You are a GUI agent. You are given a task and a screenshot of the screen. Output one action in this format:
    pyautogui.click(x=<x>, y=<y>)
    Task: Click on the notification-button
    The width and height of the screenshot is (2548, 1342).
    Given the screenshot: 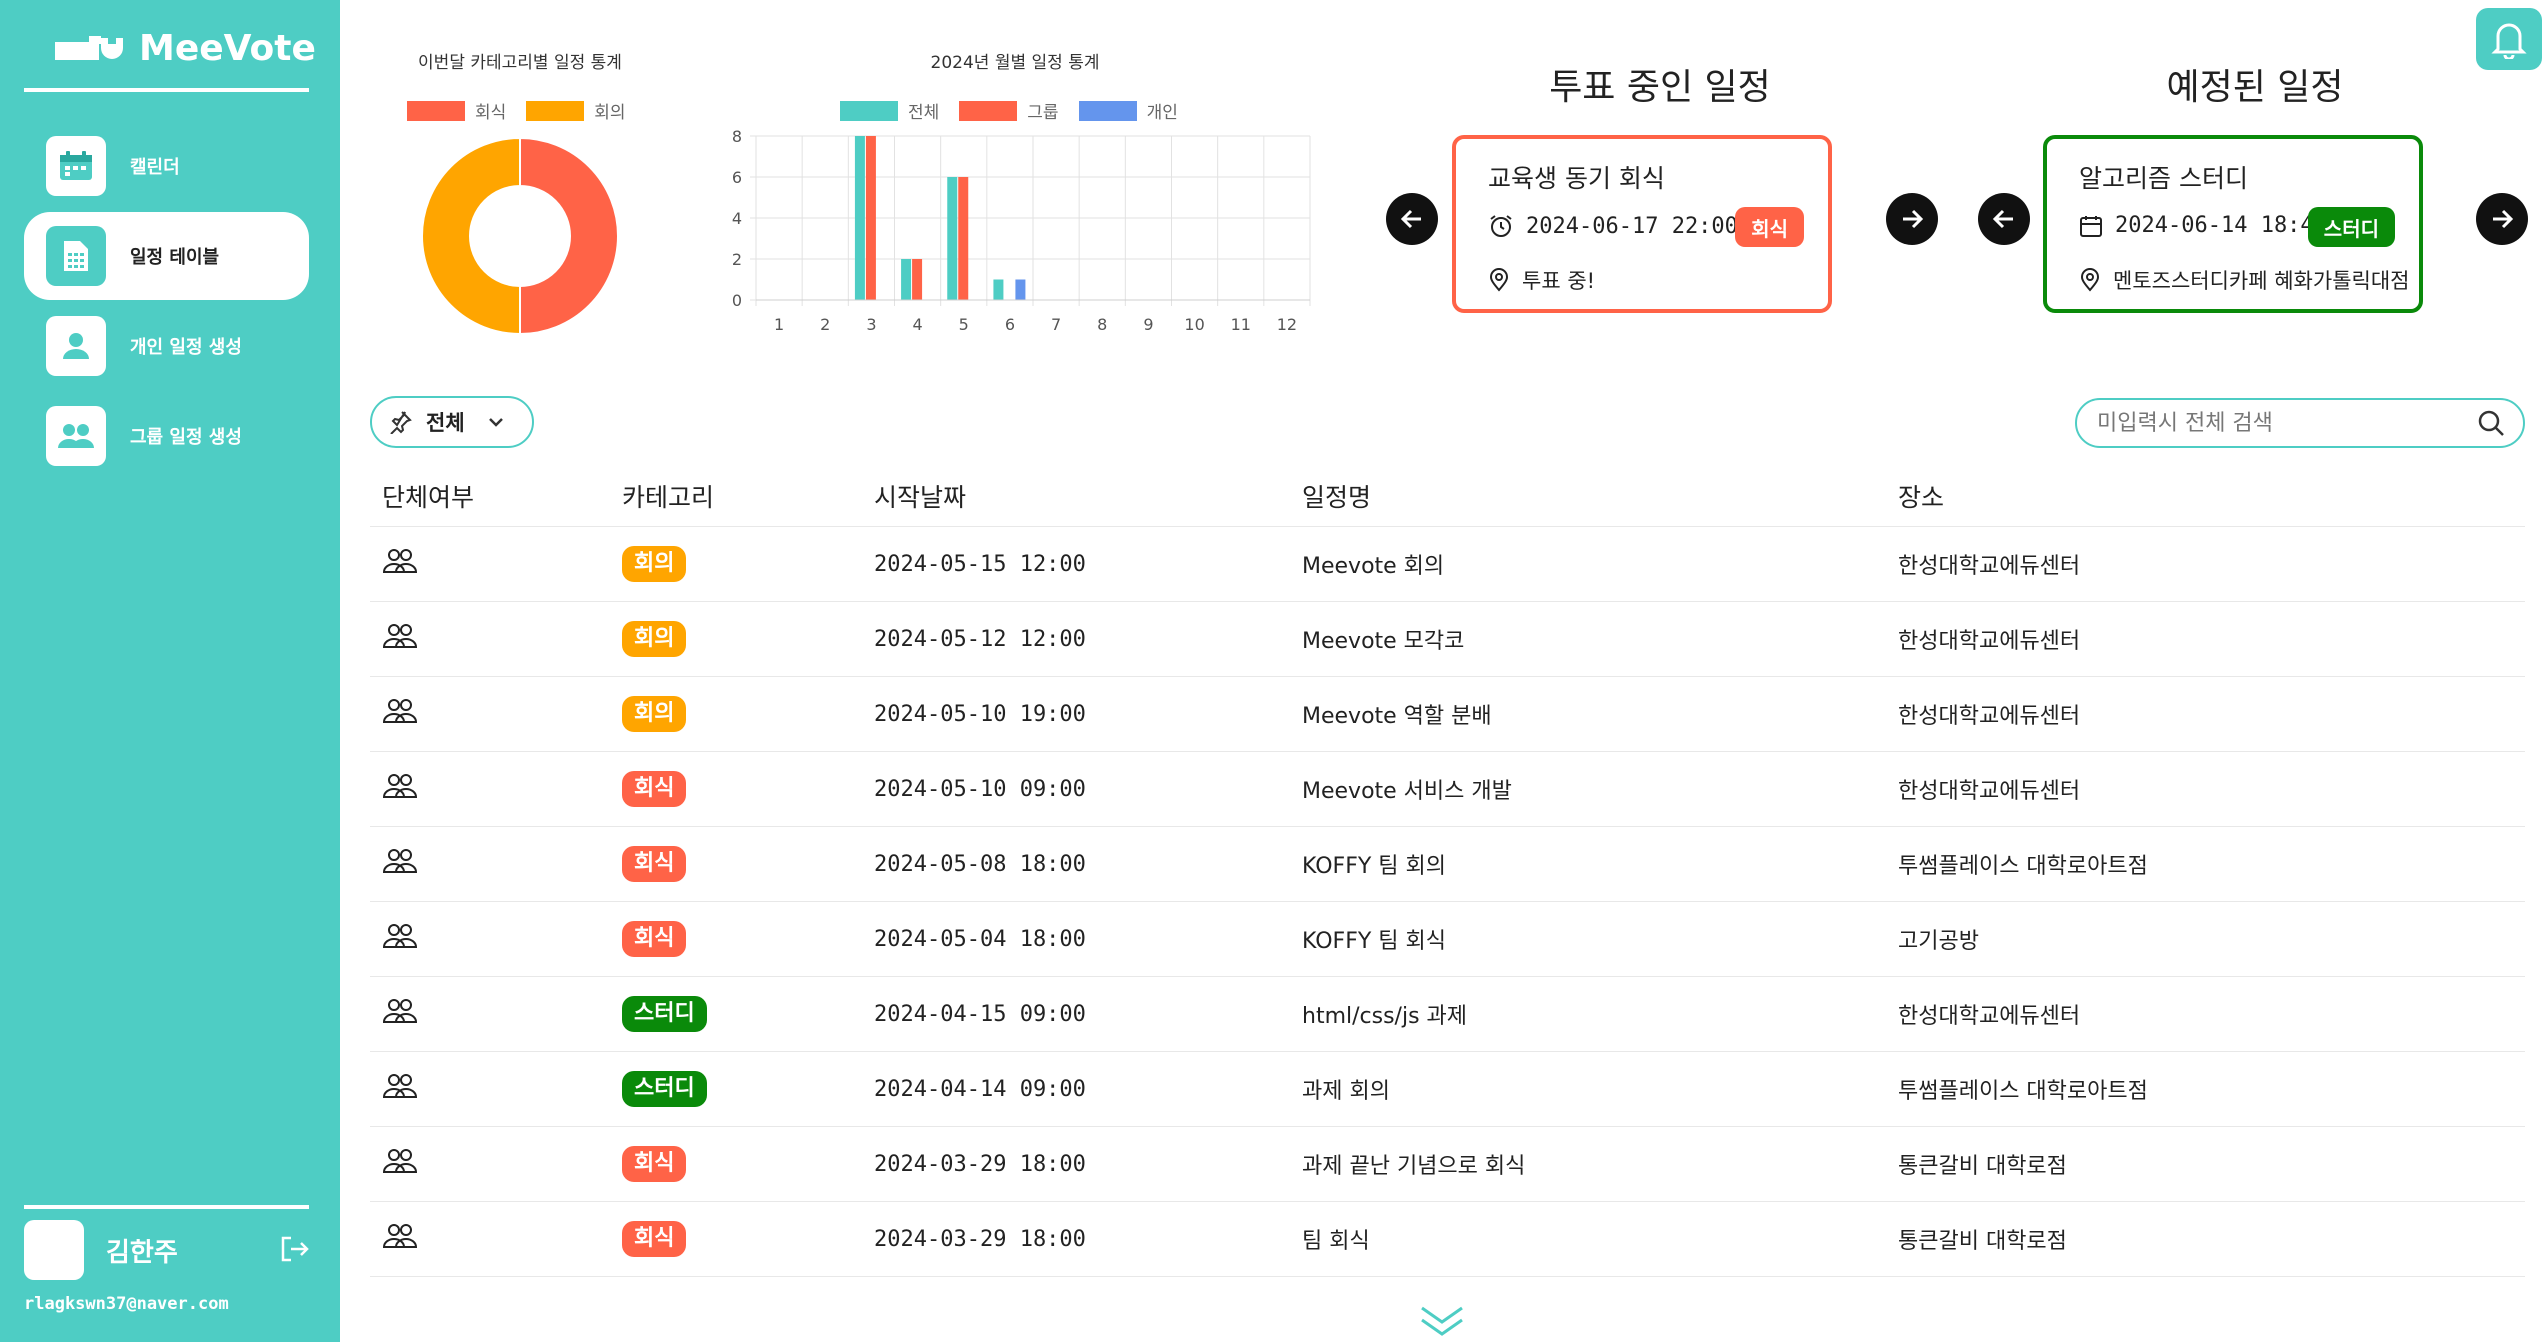 What is the action you would take?
    pyautogui.click(x=2509, y=39)
    